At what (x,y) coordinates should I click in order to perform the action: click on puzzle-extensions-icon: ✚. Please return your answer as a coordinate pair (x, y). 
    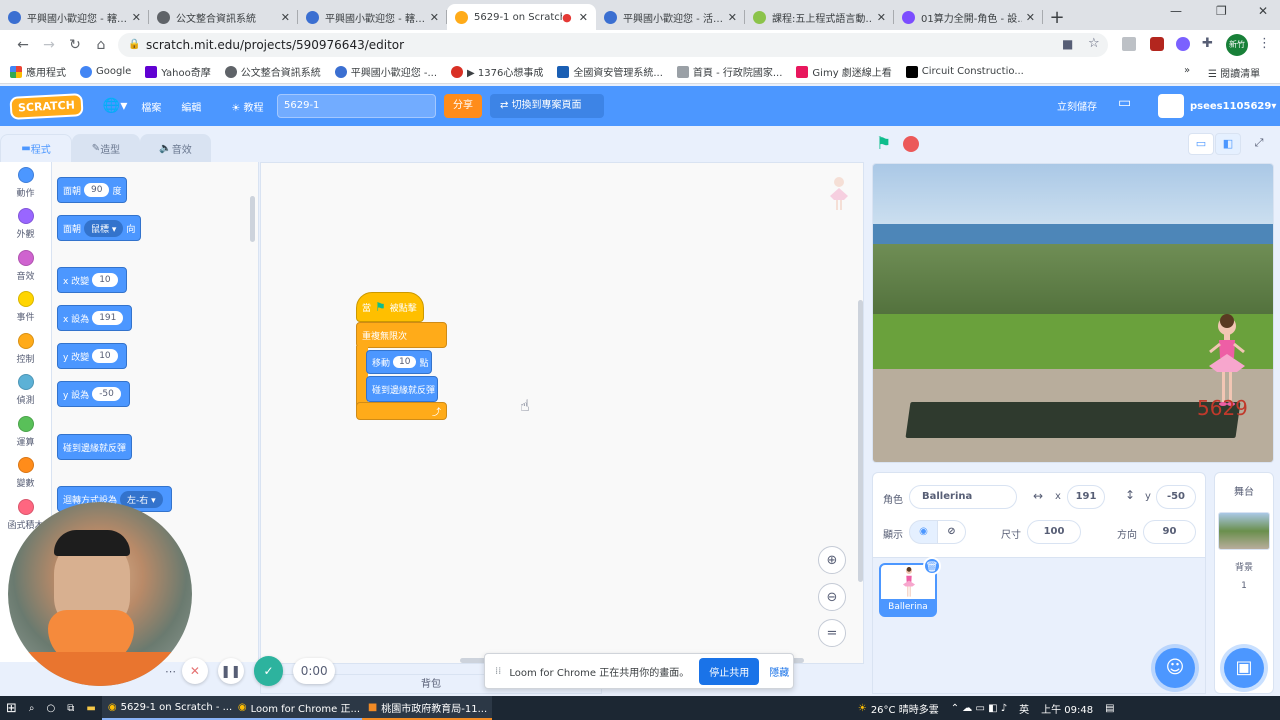
    Looking at the image, I should click on (1207, 43).